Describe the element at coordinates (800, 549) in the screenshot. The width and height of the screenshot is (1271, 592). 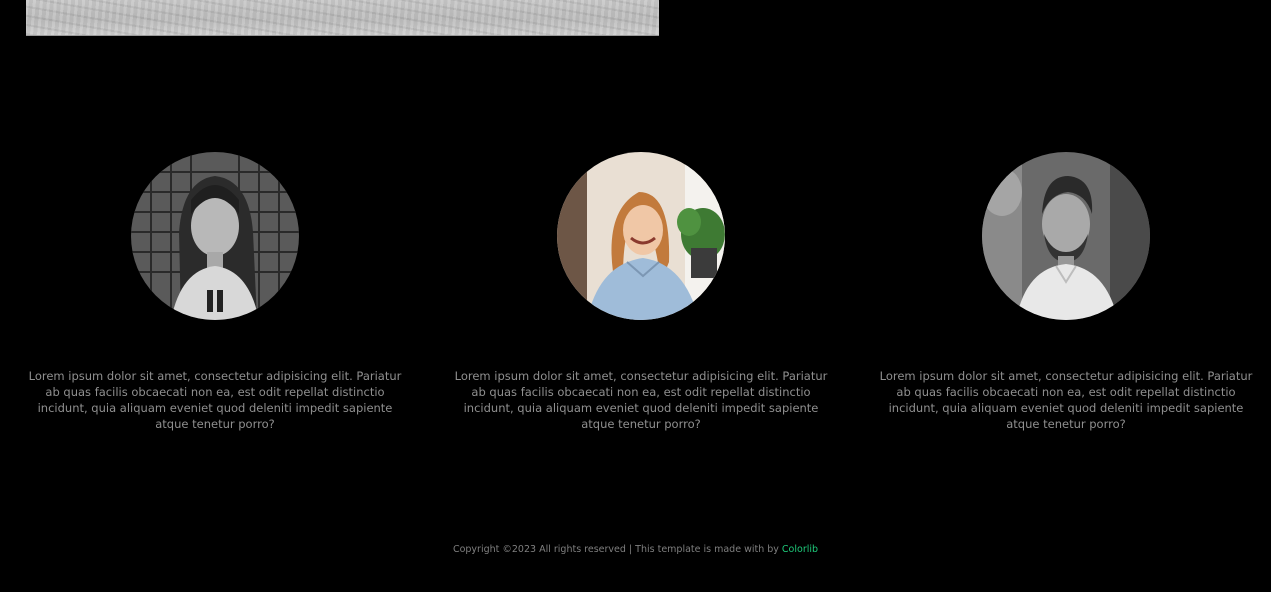
I see `colorlib-link: Colorlib` at that location.